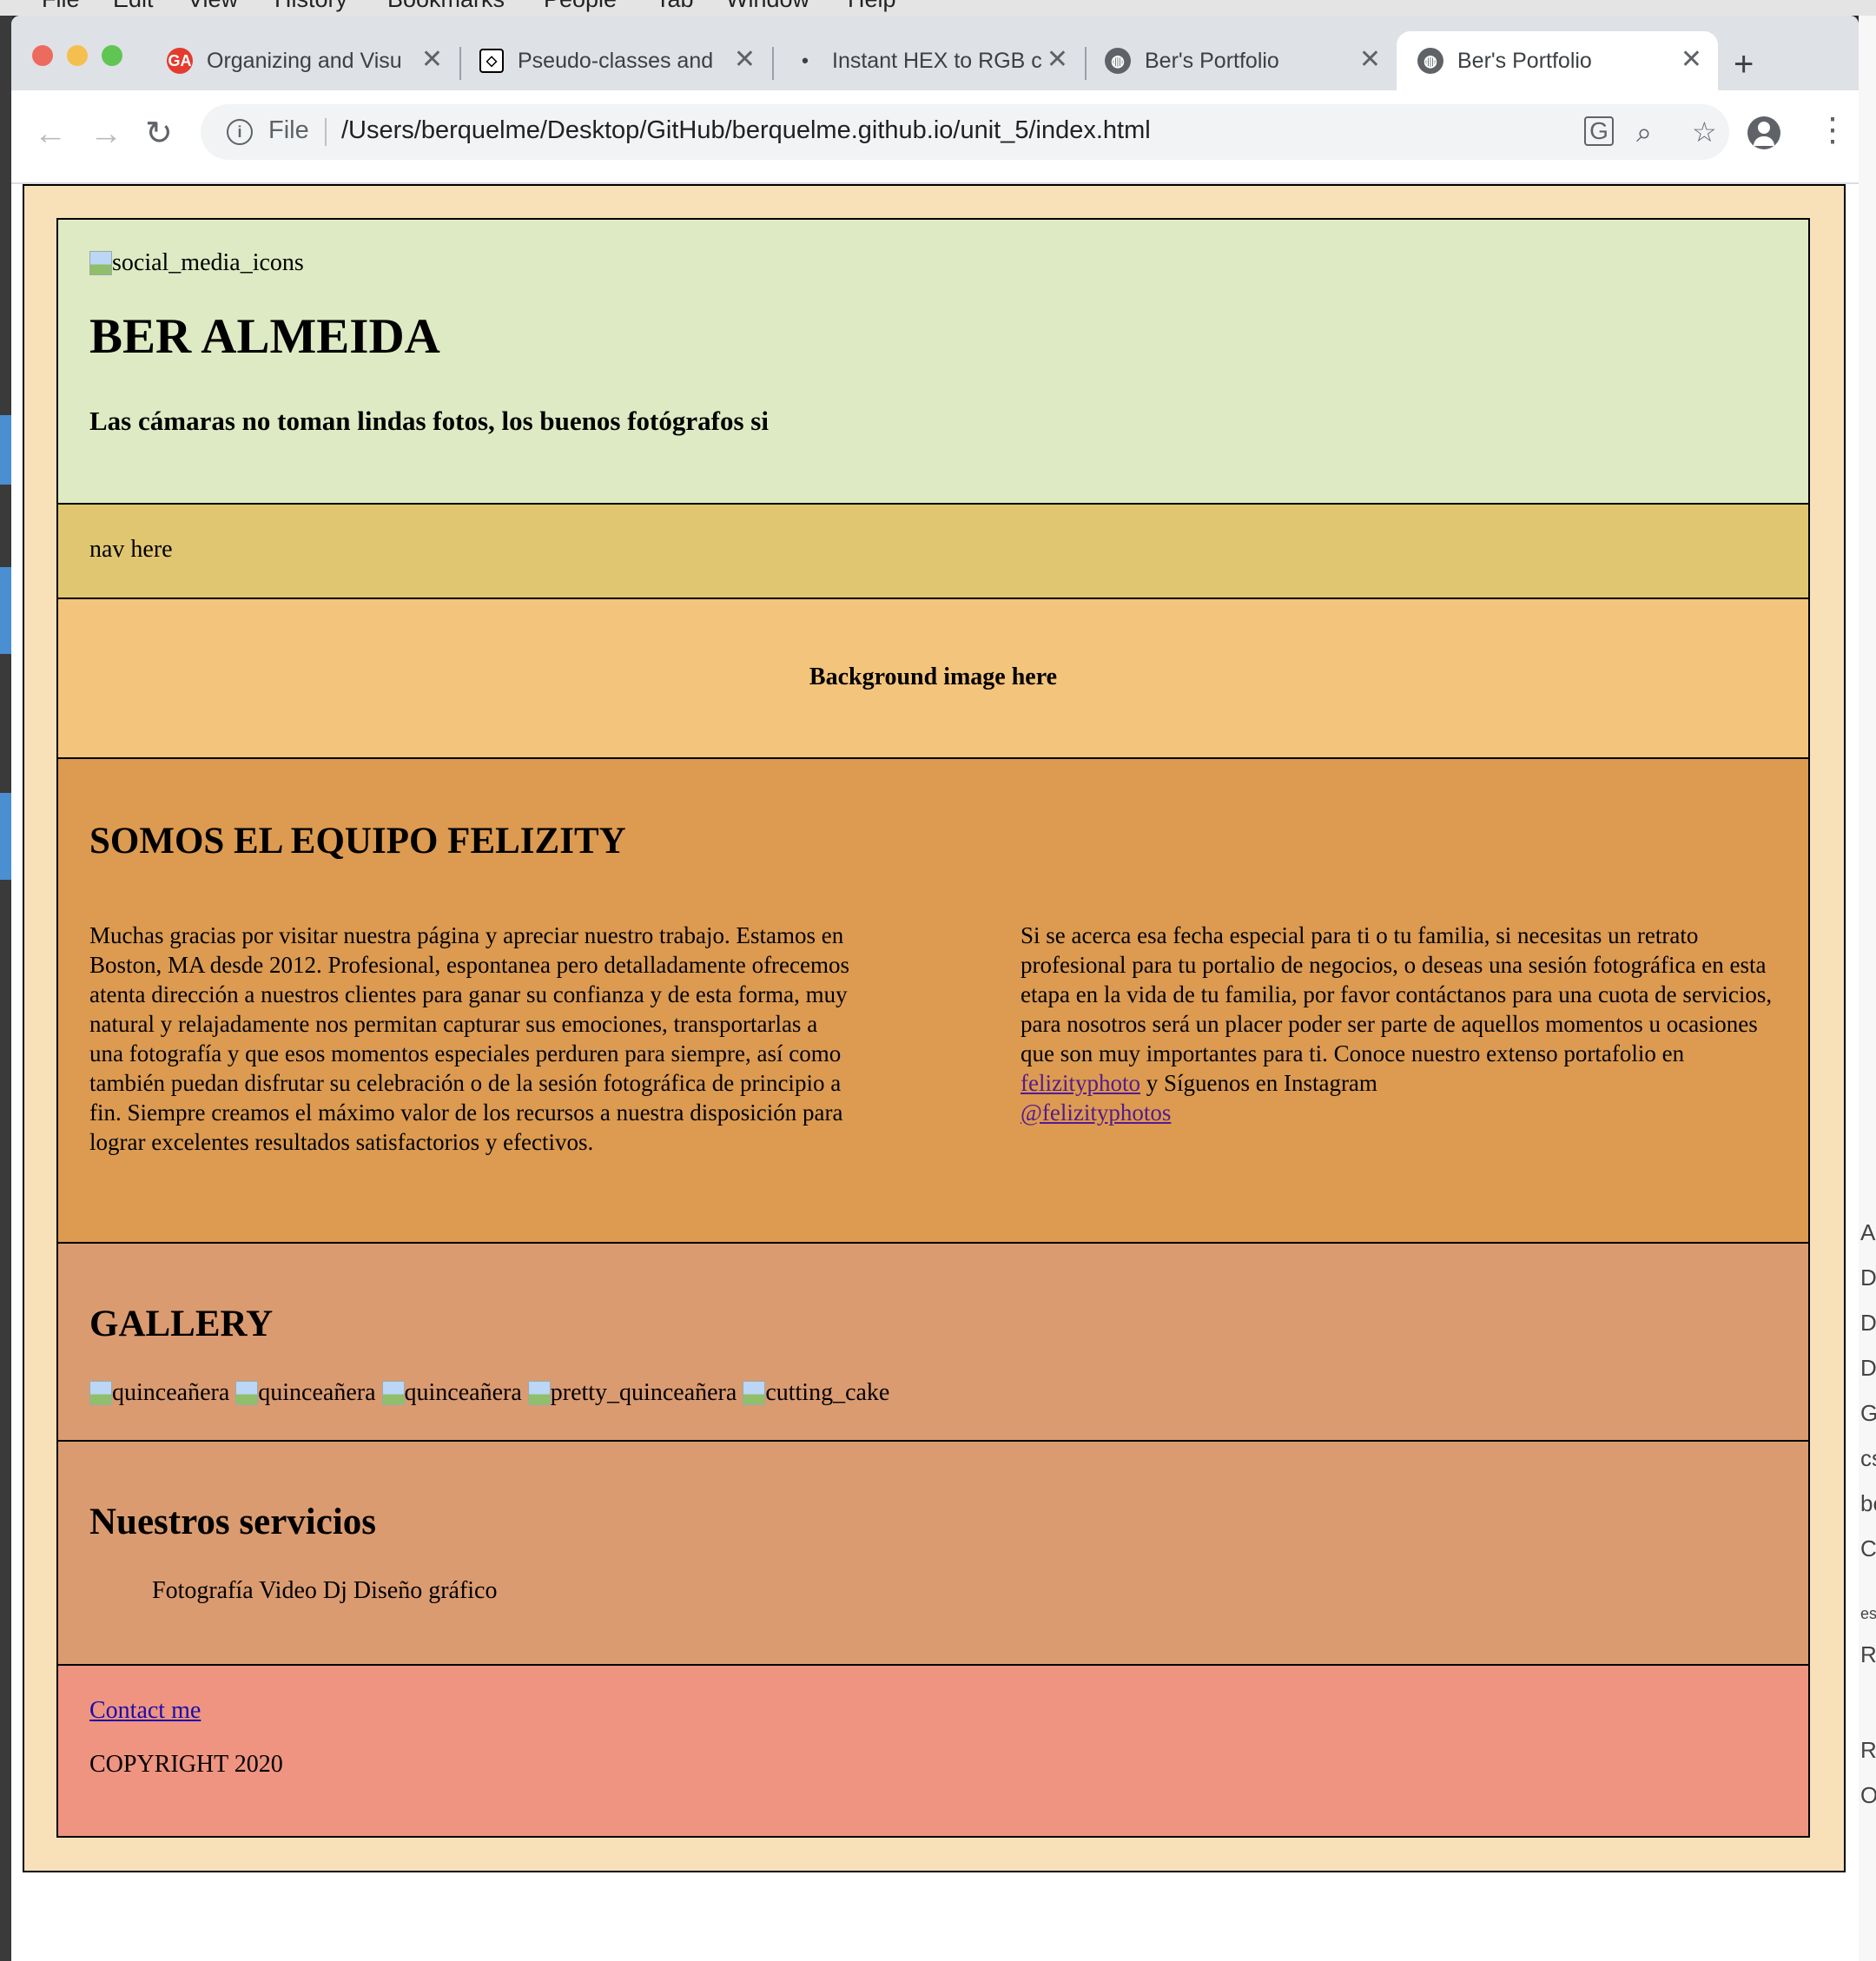 This screenshot has height=1961, width=1876. I want to click on gallery-image: pretty_quinceañera, so click(632, 1393).